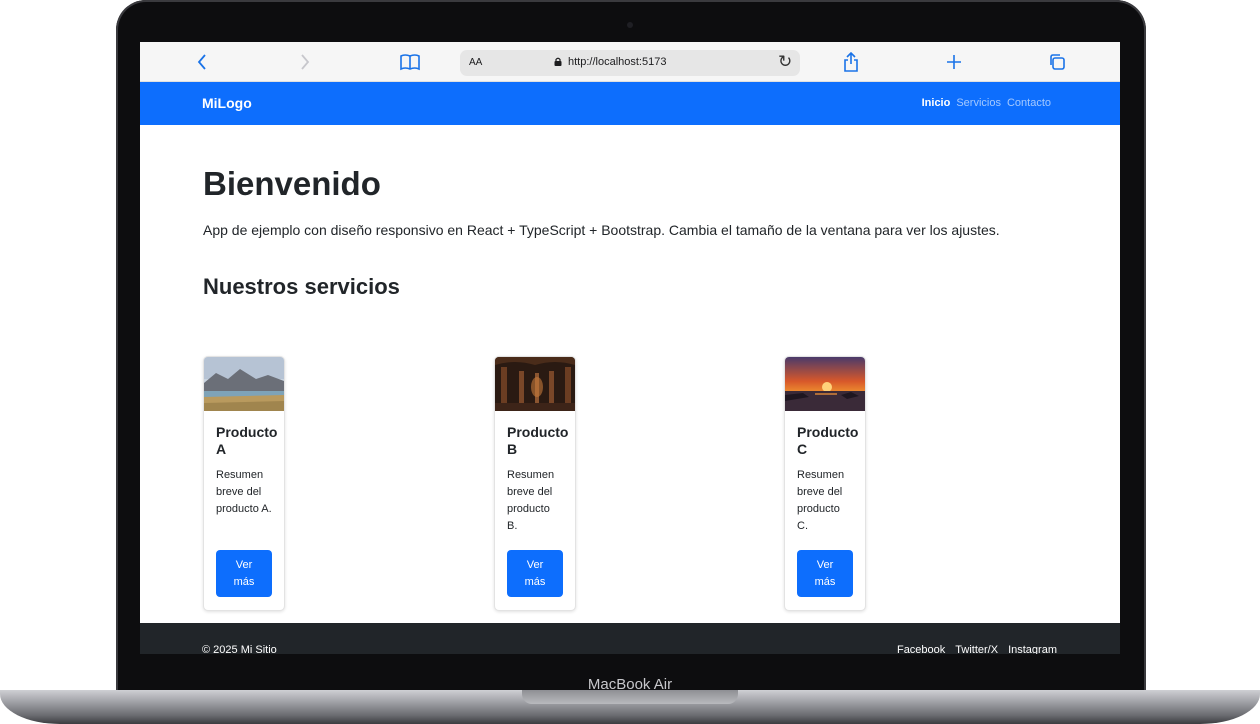  I want to click on bookmarks-icon, so click(410, 62).